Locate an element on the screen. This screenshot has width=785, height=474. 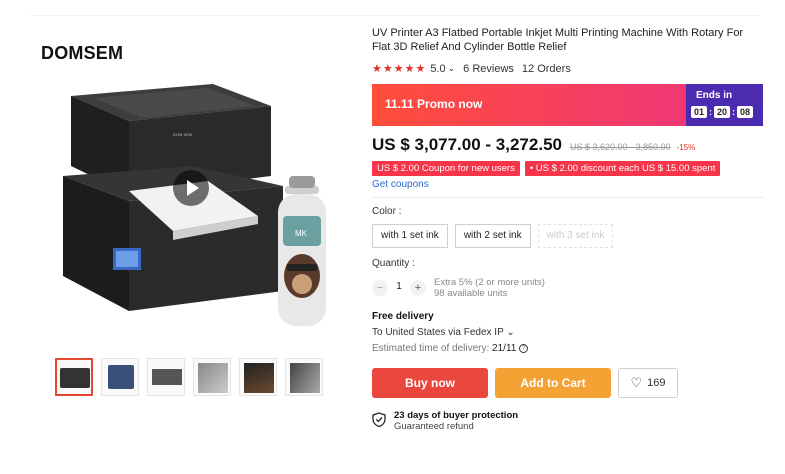
original-price: US $ 3,620.00 - 3,850.00 is located at coordinates (620, 147).